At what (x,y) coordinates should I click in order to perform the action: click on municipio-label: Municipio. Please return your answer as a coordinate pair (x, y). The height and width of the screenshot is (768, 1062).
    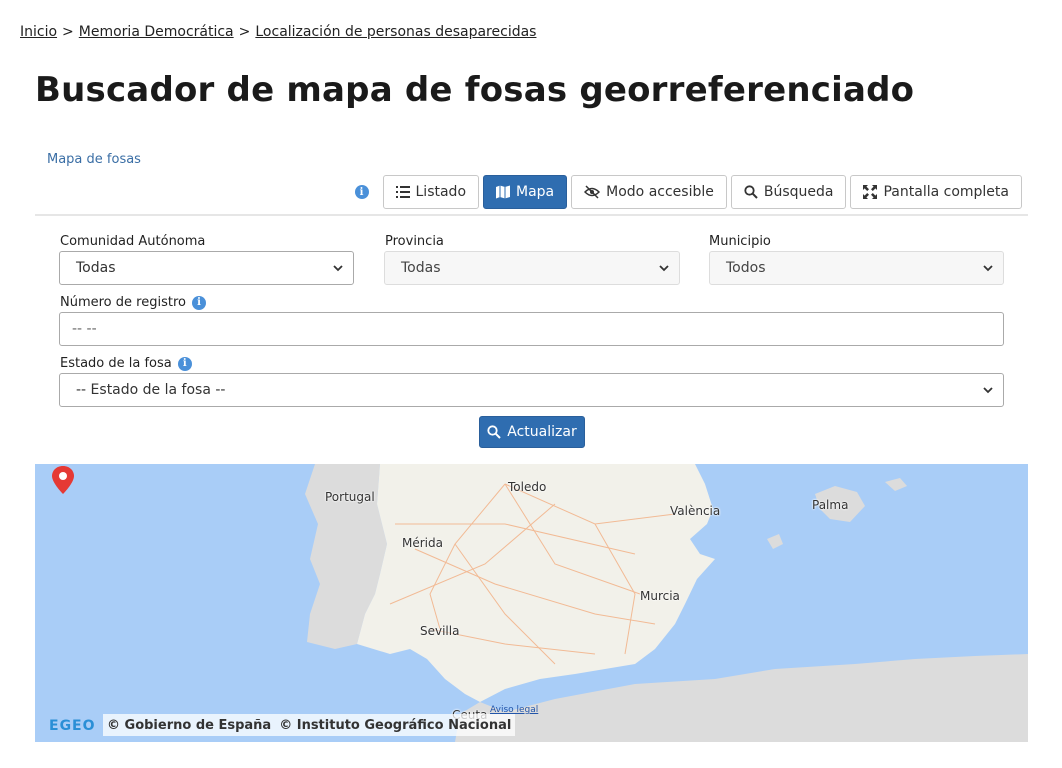
    Looking at the image, I should click on (740, 241).